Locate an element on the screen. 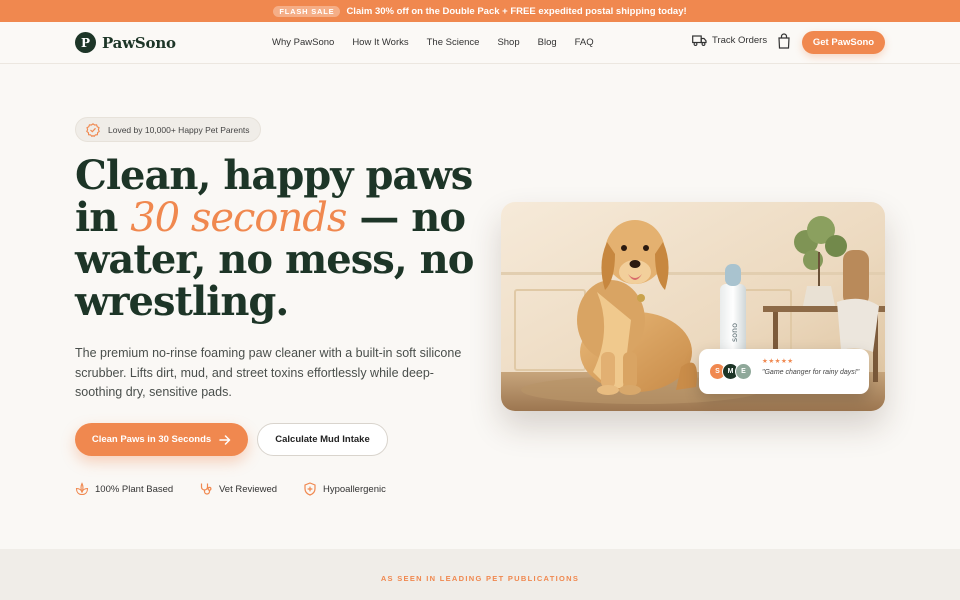 This screenshot has height=600, width=960. shopping-bag-icon is located at coordinates (784, 41).